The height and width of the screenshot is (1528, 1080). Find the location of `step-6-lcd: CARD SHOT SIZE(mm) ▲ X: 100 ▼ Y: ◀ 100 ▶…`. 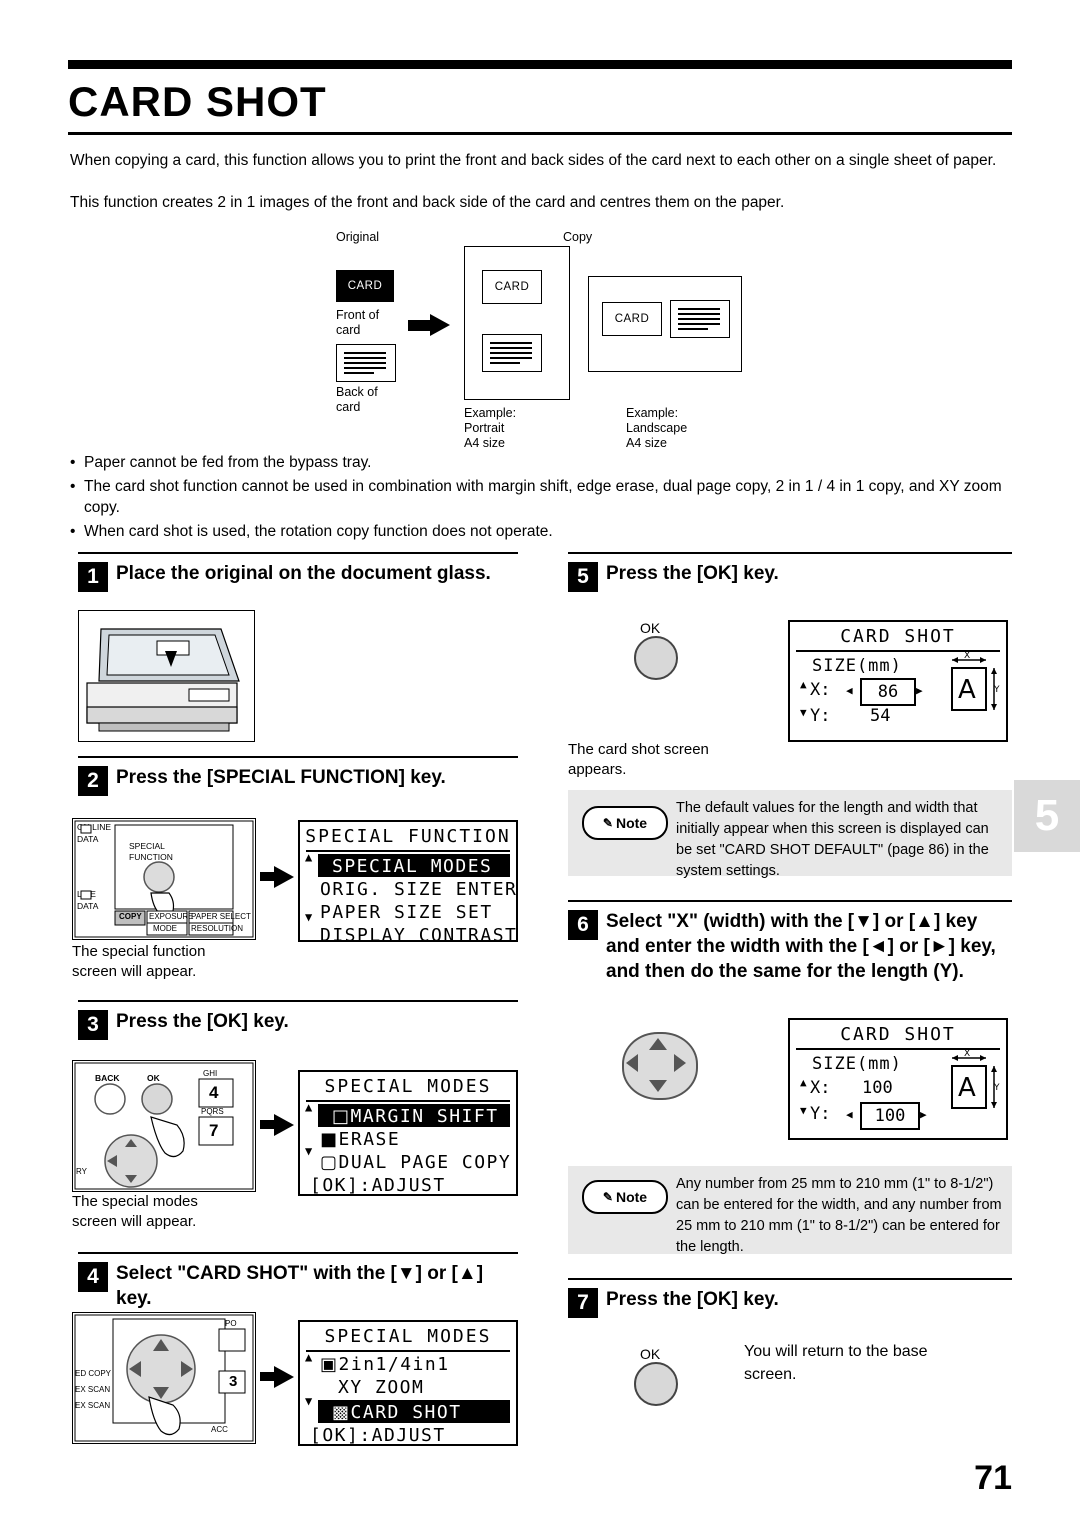

step-6-lcd: CARD SHOT SIZE(mm) ▲ X: 100 ▼ Y: ◀ 100 ▶… is located at coordinates (898, 1079).